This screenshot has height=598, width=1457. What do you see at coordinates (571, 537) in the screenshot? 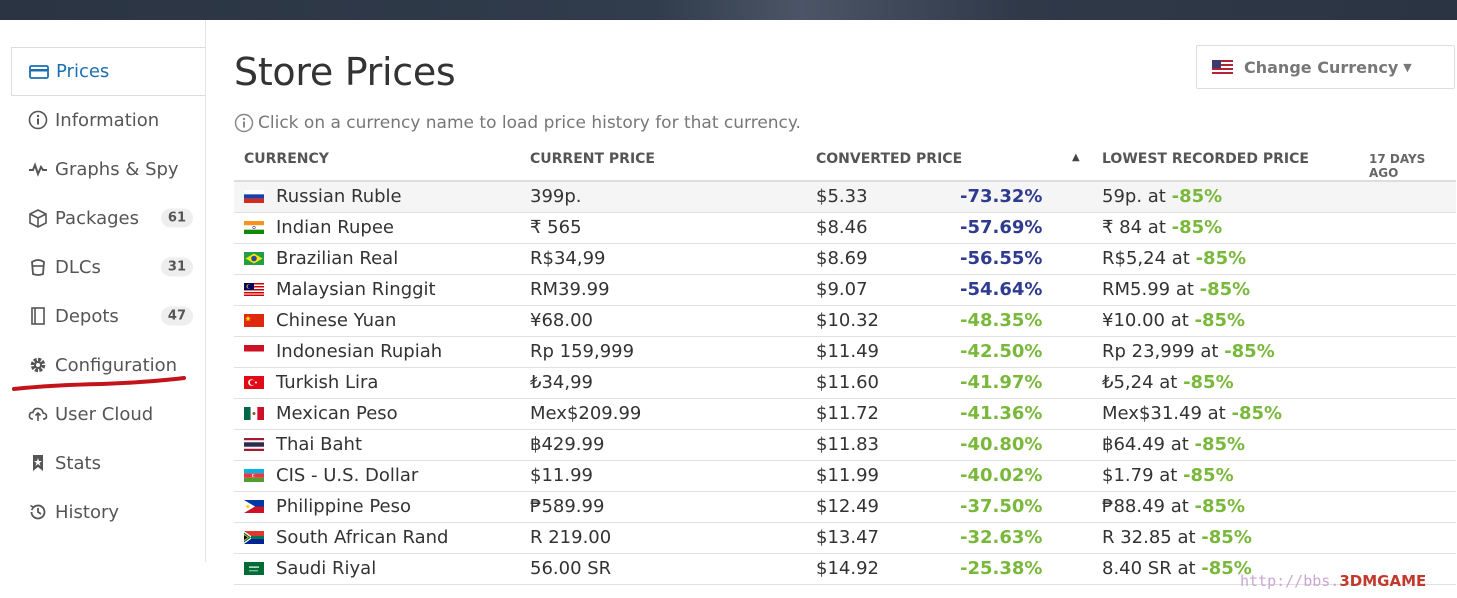
I see `current-price-cell: R 219.00` at bounding box center [571, 537].